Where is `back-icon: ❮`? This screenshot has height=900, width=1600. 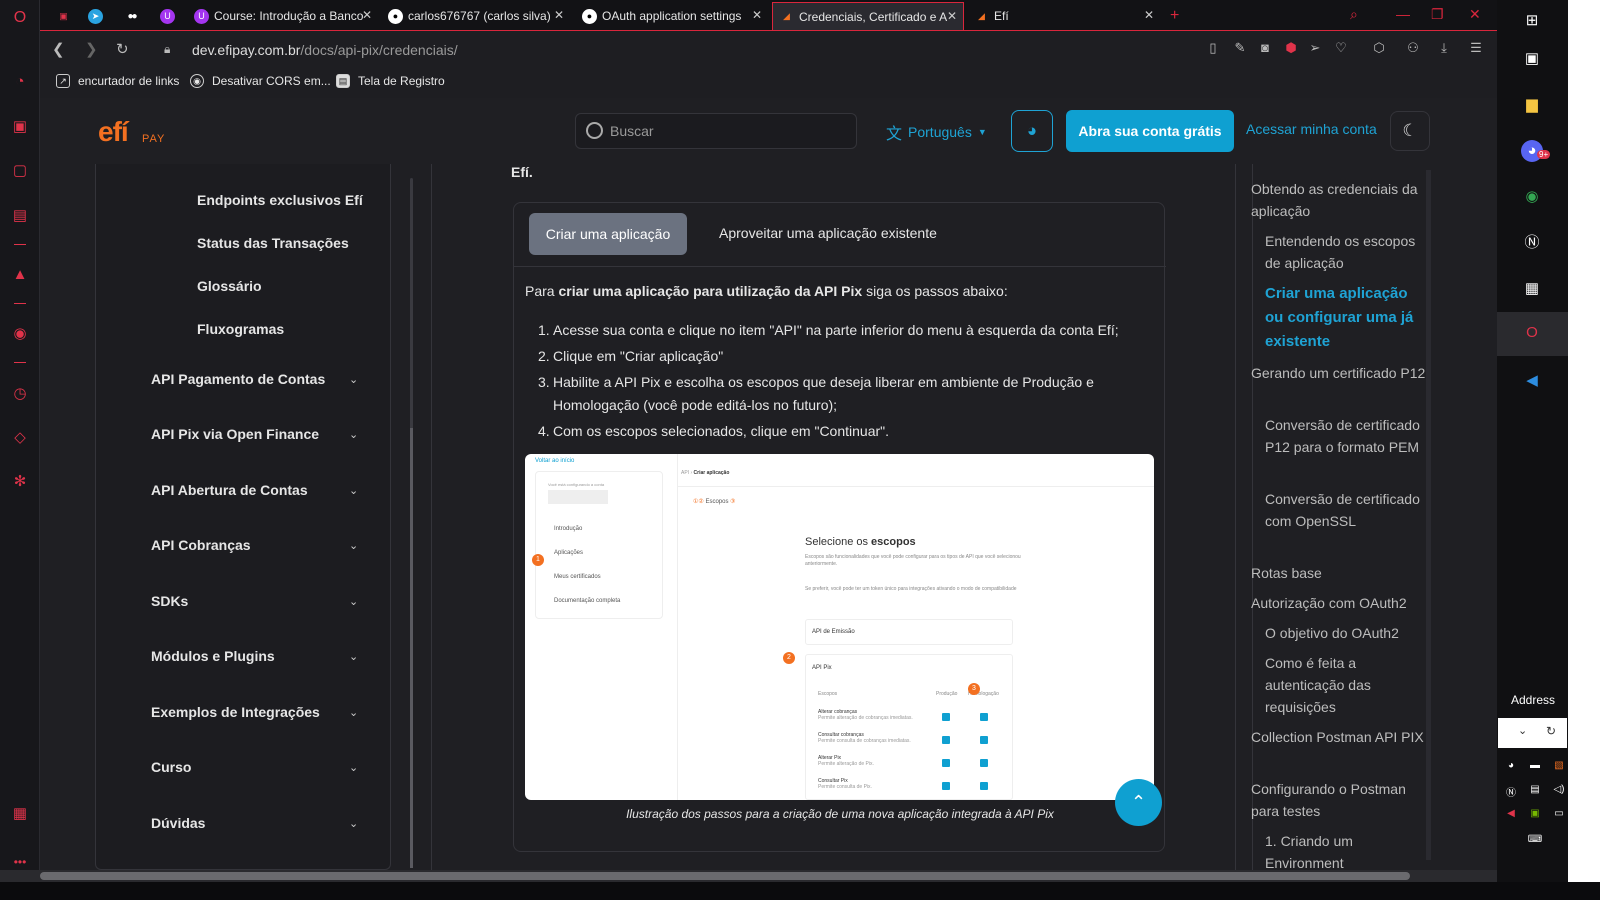 back-icon: ❮ is located at coordinates (58, 49).